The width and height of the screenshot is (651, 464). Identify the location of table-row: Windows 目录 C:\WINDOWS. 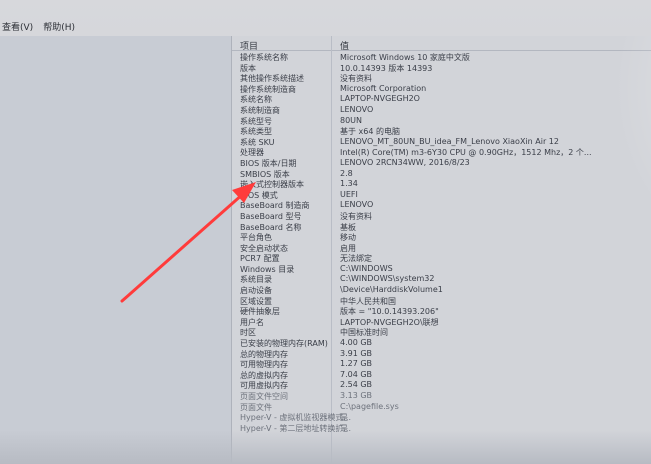
(441, 269).